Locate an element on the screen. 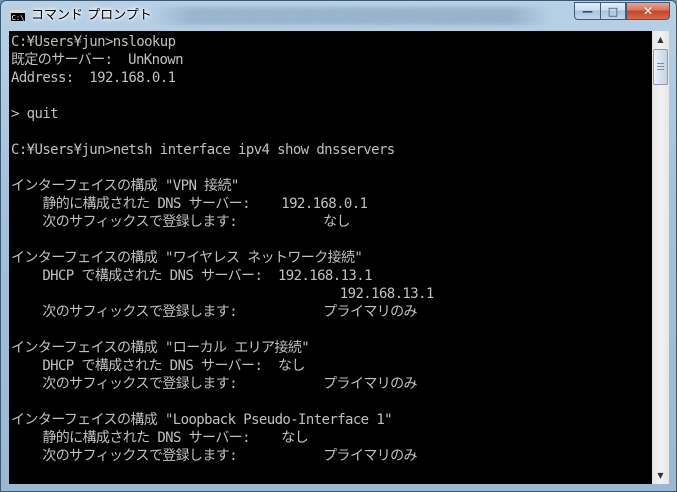 Image resolution: width=677 pixels, height=492 pixels. minimize-button: — is located at coordinates (587, 11).